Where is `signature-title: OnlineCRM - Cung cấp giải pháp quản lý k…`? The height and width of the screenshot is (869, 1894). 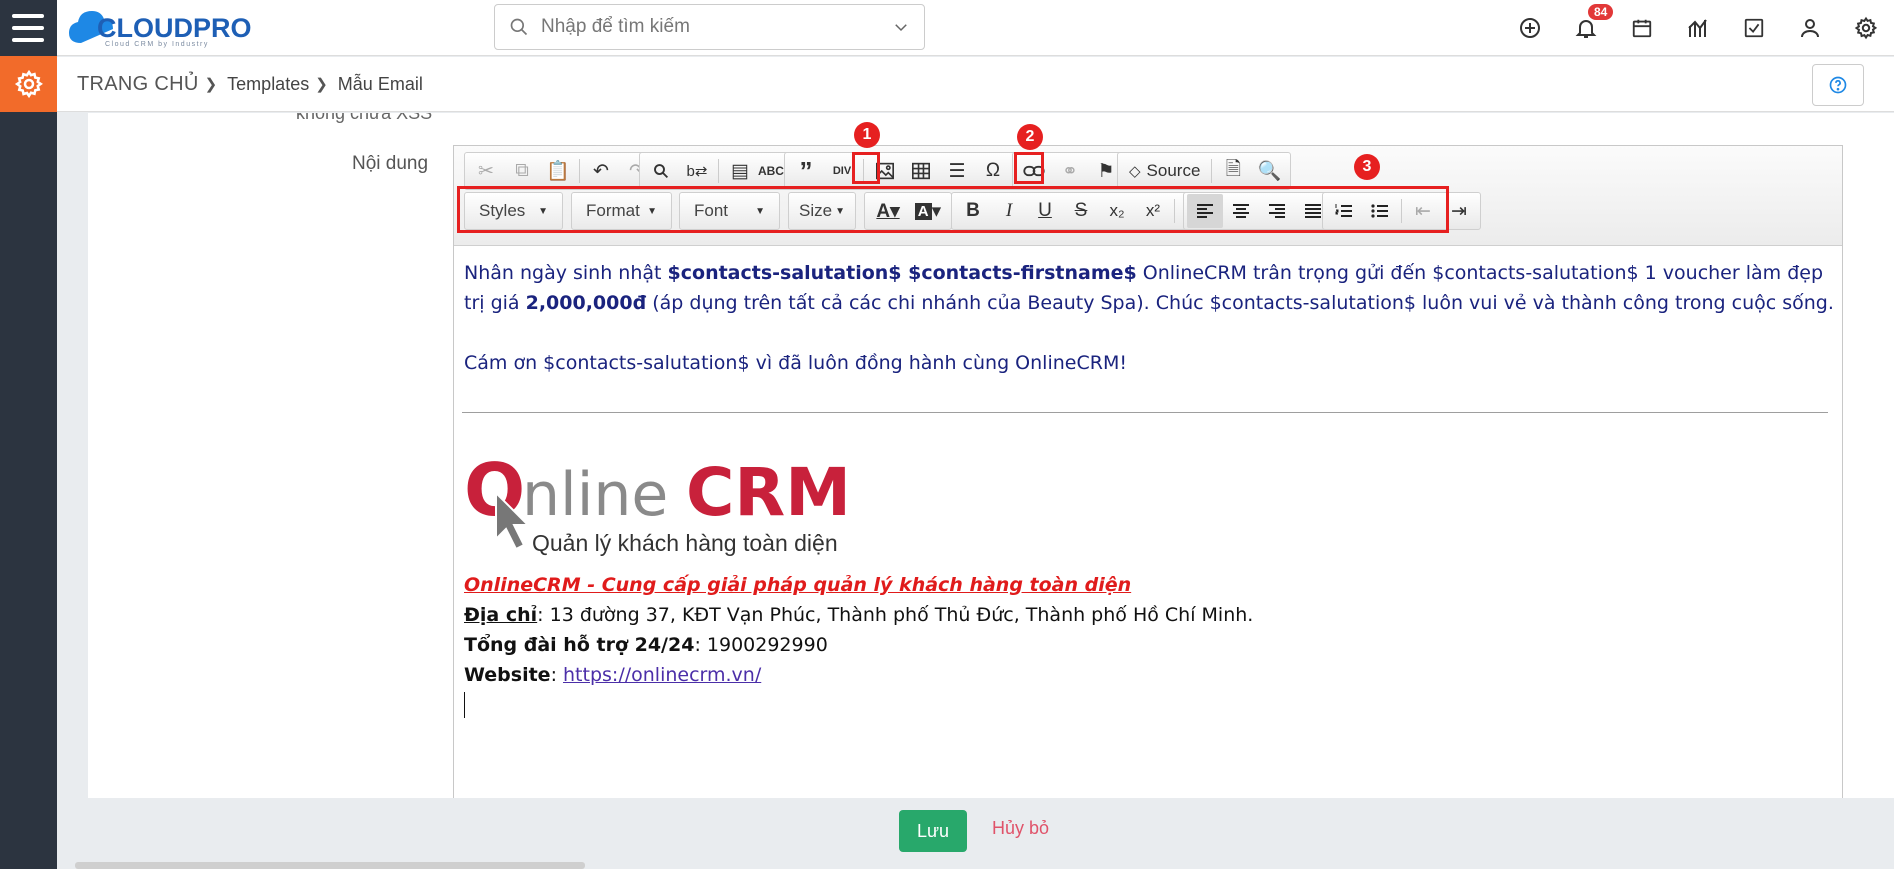
signature-title: OnlineCRM - Cung cấp giải pháp quản lý k… is located at coordinates (798, 585).